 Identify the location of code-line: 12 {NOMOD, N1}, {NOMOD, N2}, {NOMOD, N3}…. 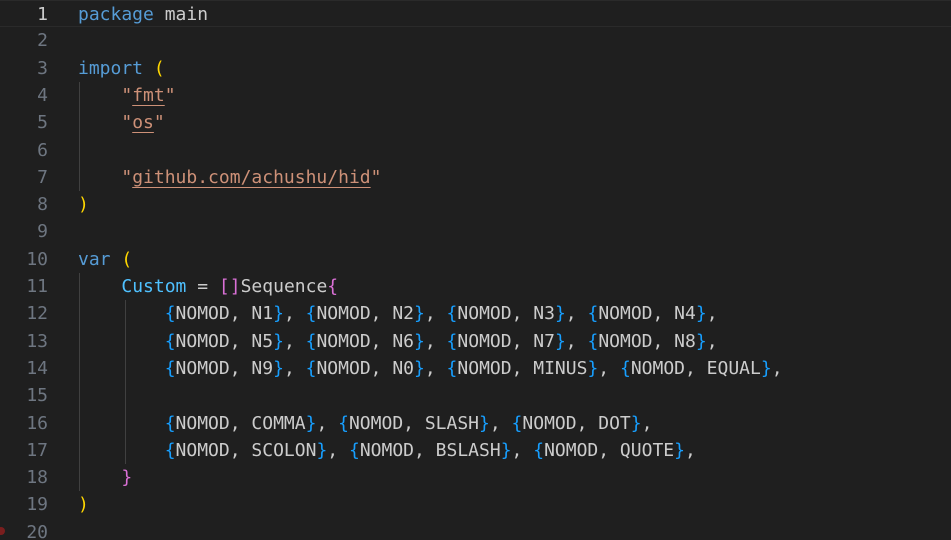
(475, 313).